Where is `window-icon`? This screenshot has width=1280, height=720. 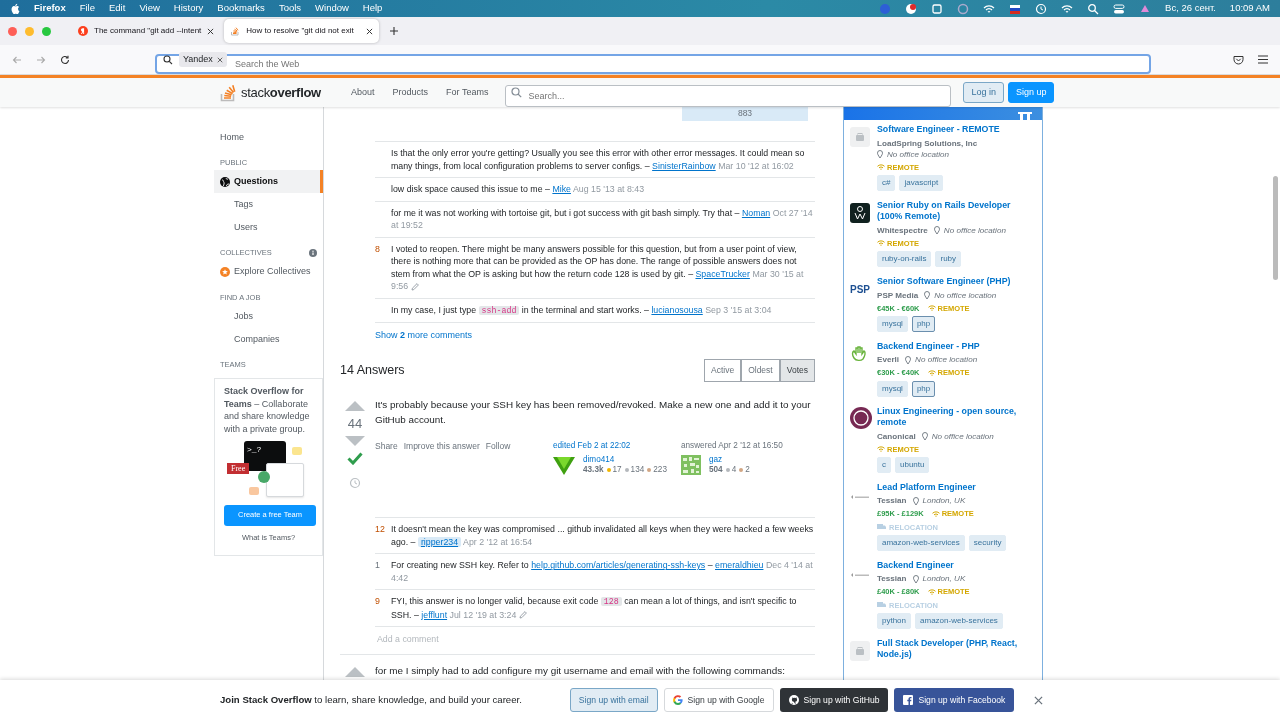 window-icon is located at coordinates (937, 8).